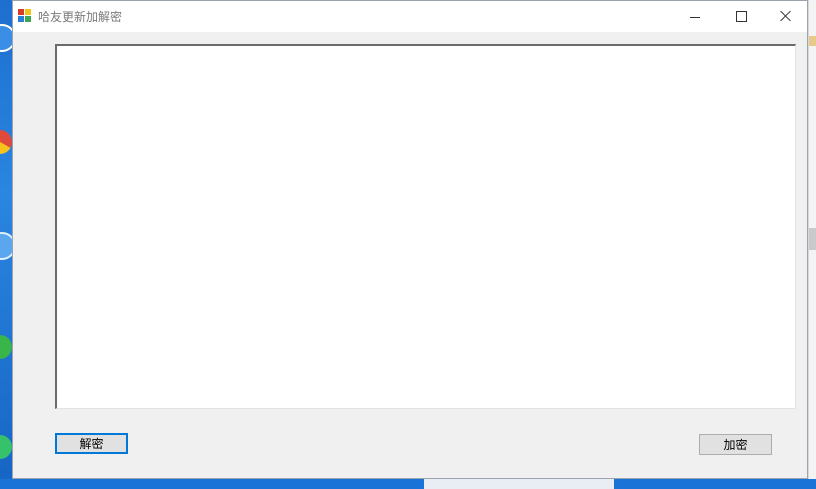  Describe the element at coordinates (80, 17) in the screenshot. I see `window-title: 哈友更新加解密` at that location.